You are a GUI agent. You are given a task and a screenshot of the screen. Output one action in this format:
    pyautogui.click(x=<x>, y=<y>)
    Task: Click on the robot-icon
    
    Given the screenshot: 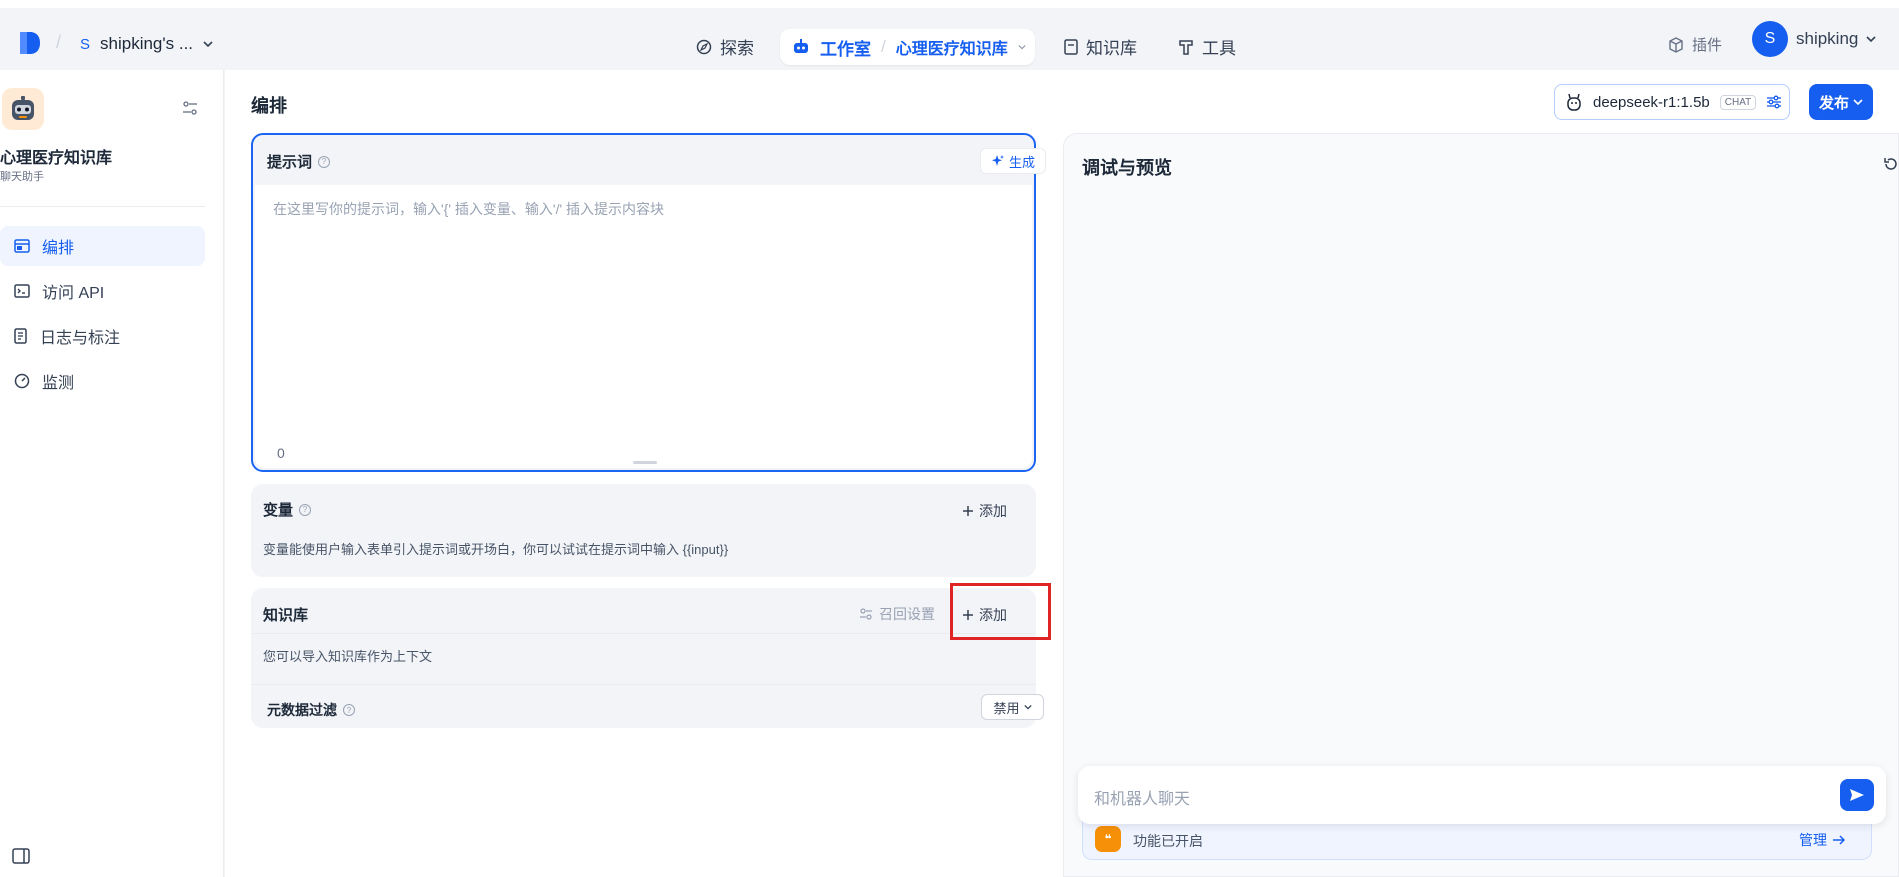 What is the action you would take?
    pyautogui.click(x=801, y=46)
    